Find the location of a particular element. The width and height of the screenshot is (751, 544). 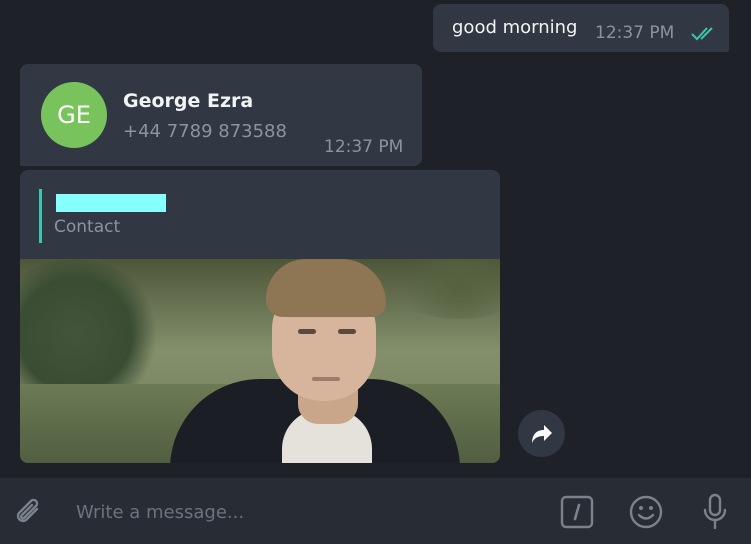

contact-avatar: GE is located at coordinates (74, 115).